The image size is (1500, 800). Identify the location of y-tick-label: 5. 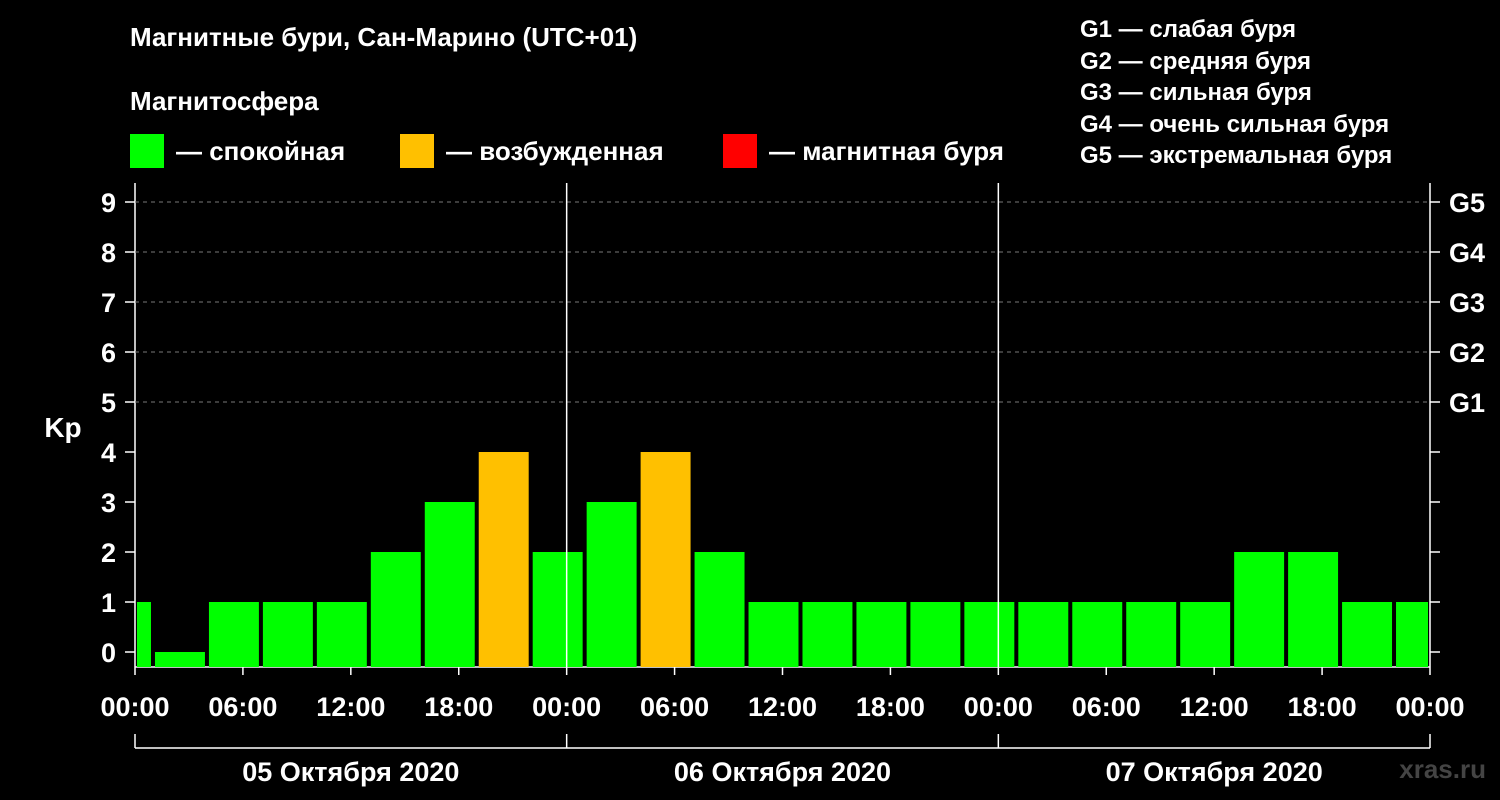
(108, 403).